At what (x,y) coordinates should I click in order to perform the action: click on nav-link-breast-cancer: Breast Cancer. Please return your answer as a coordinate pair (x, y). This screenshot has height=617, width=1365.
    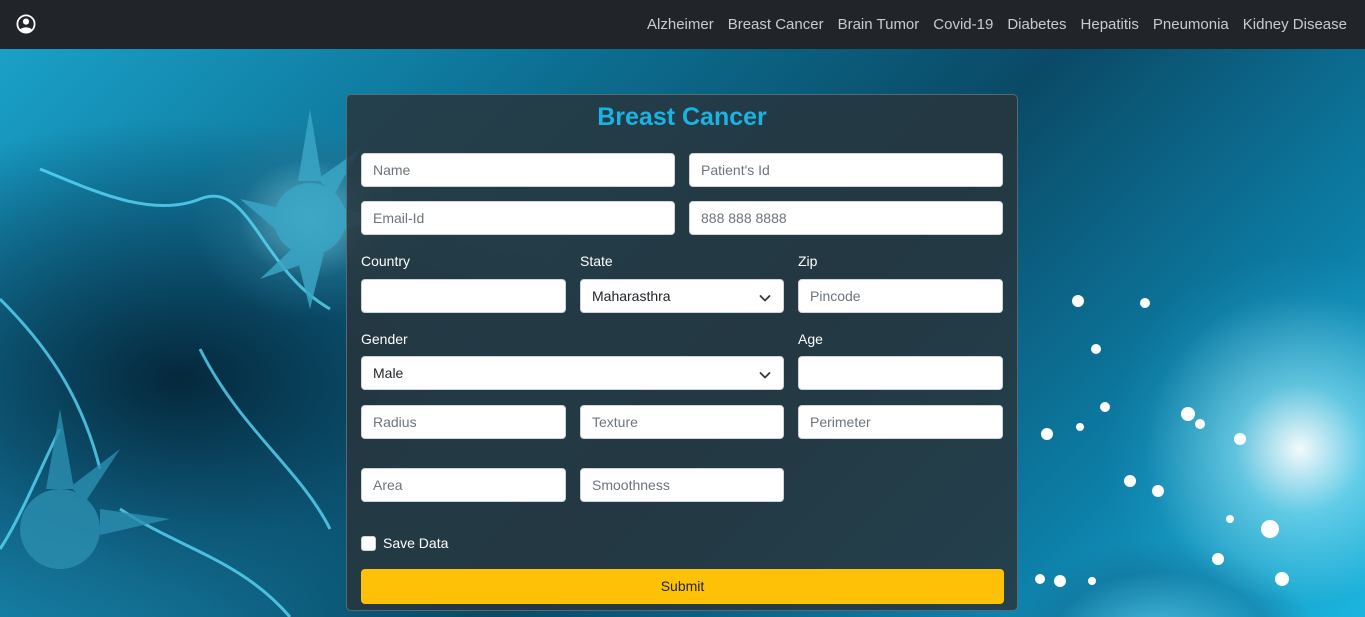
    Looking at the image, I should click on (776, 24).